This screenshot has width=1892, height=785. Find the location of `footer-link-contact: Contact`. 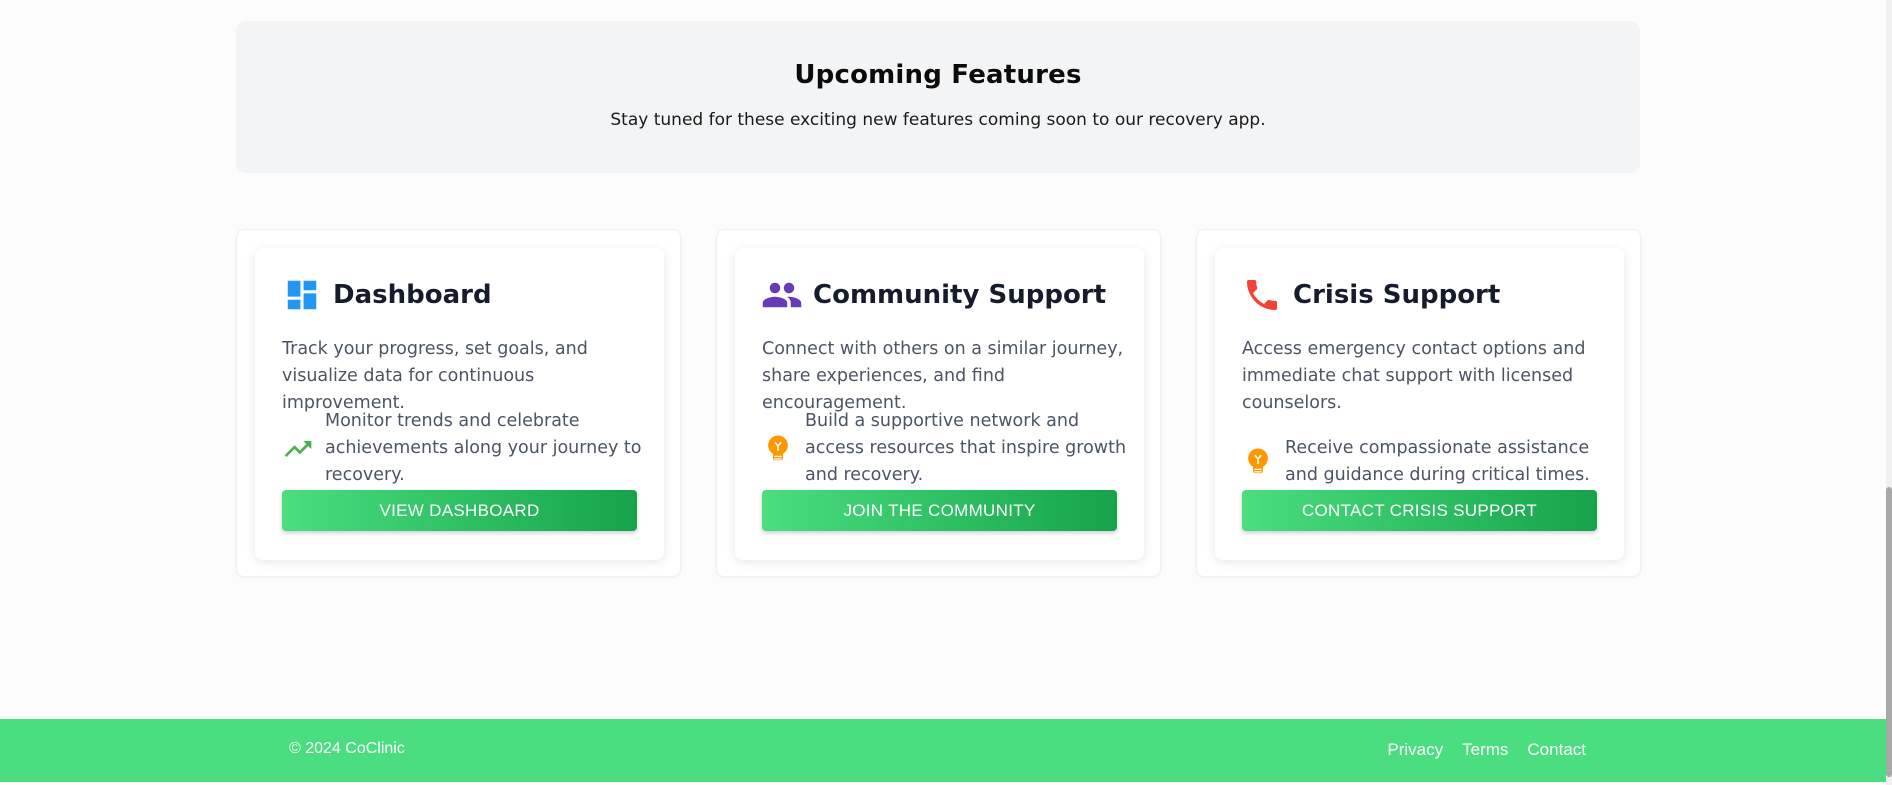

footer-link-contact: Contact is located at coordinates (1556, 750).